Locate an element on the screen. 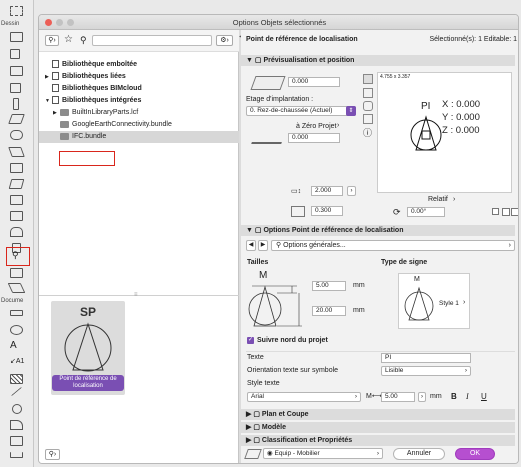 The image size is (521, 467). library-search-input is located at coordinates (152, 40).